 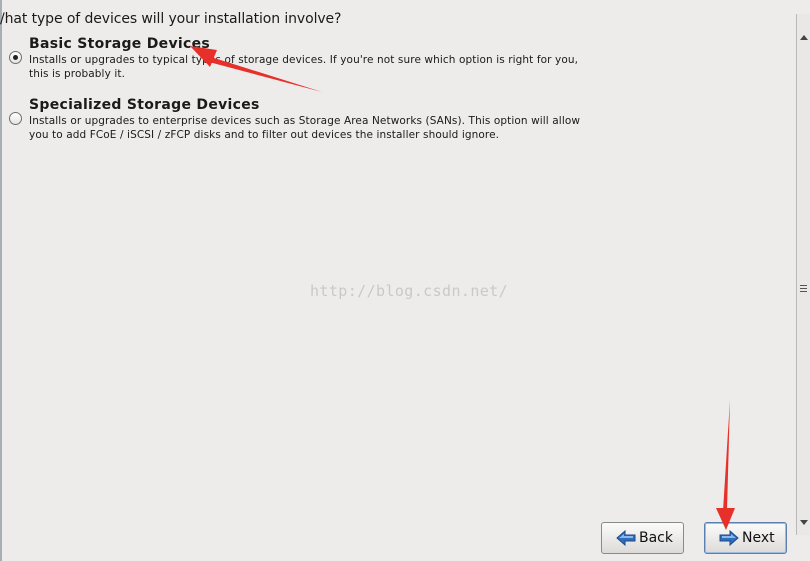 I want to click on radio-specialized-storage, so click(x=15, y=118).